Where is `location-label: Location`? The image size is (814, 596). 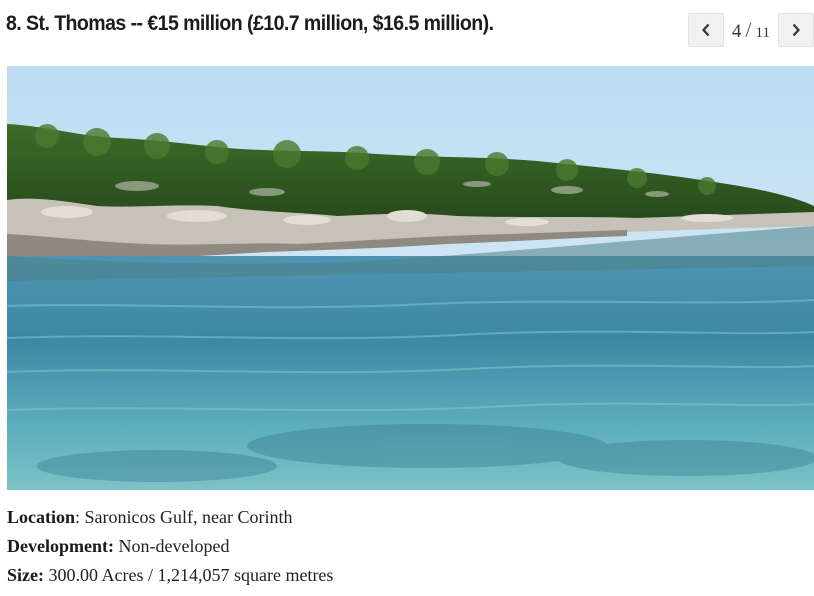 location-label: Location is located at coordinates (41, 517).